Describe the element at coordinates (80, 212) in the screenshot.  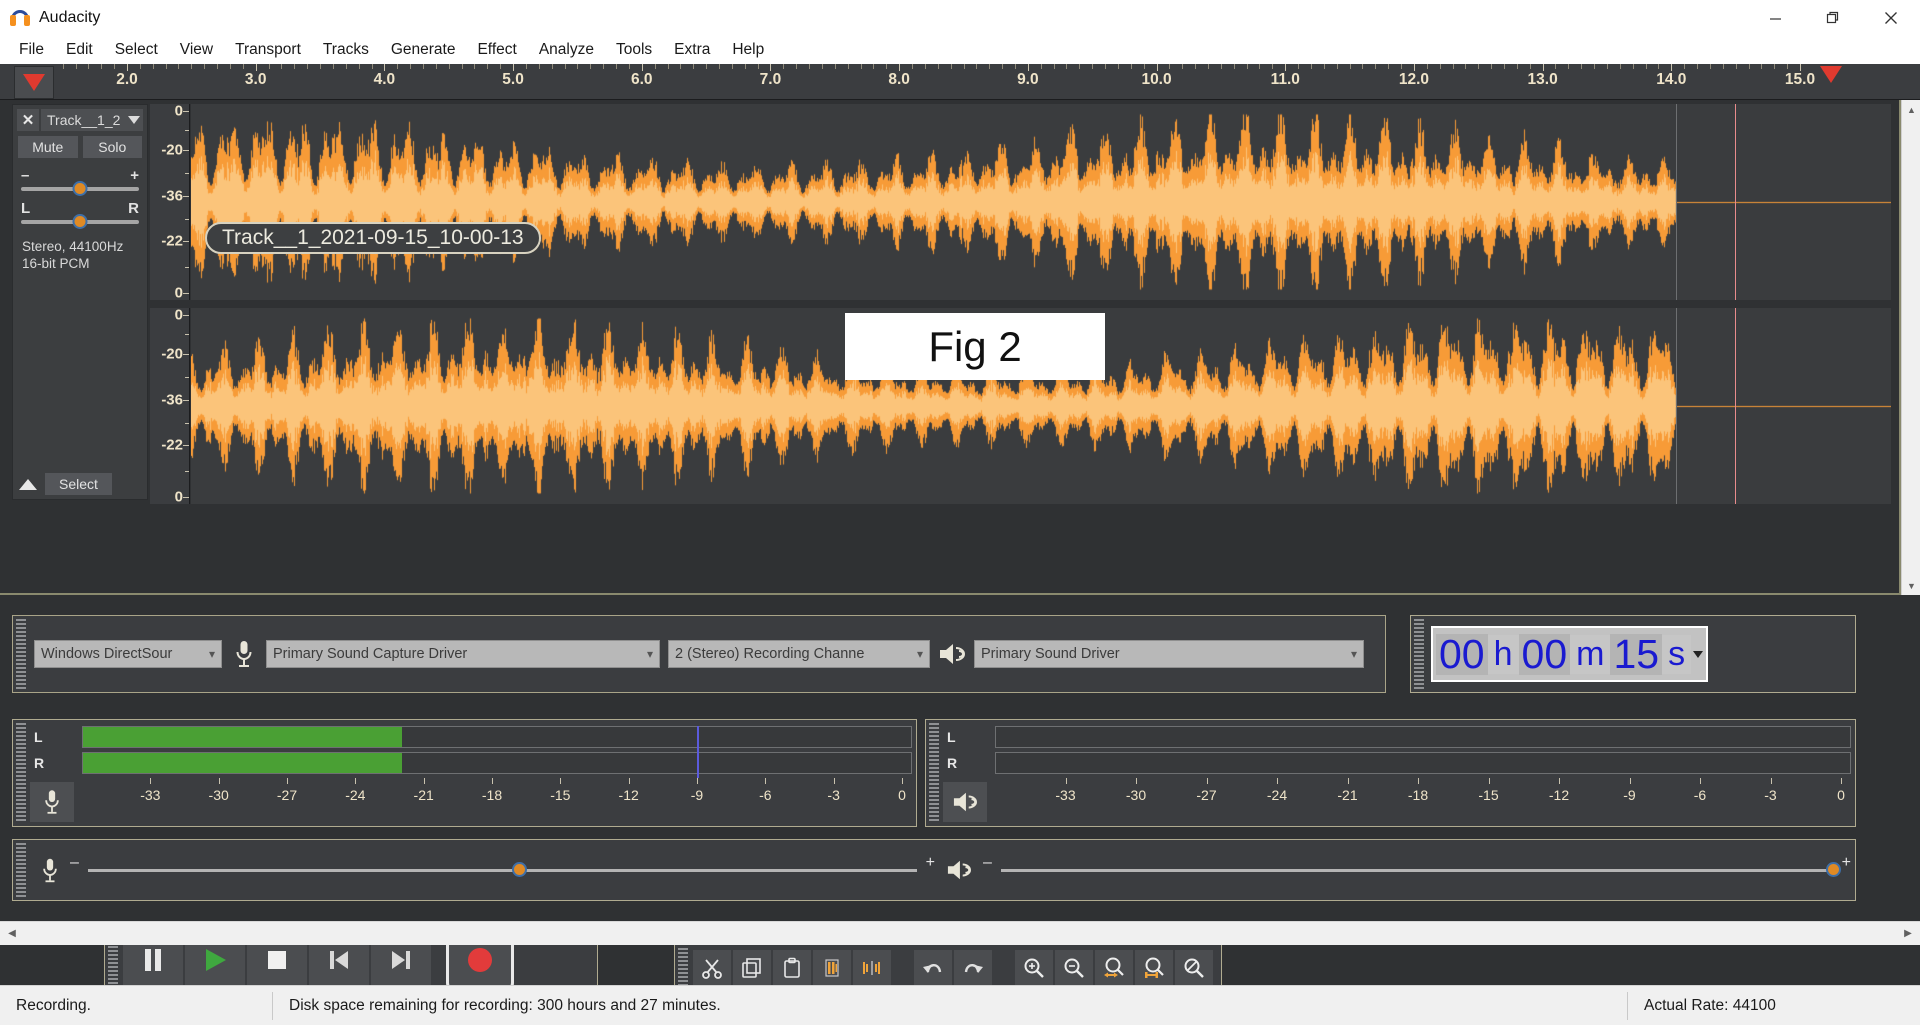
I see `pan-slider: L R` at that location.